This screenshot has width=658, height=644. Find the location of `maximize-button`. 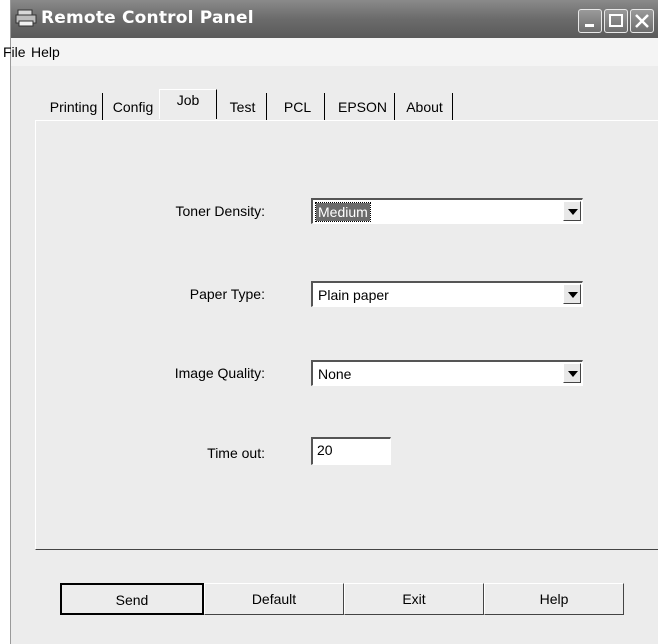

maximize-button is located at coordinates (616, 21).